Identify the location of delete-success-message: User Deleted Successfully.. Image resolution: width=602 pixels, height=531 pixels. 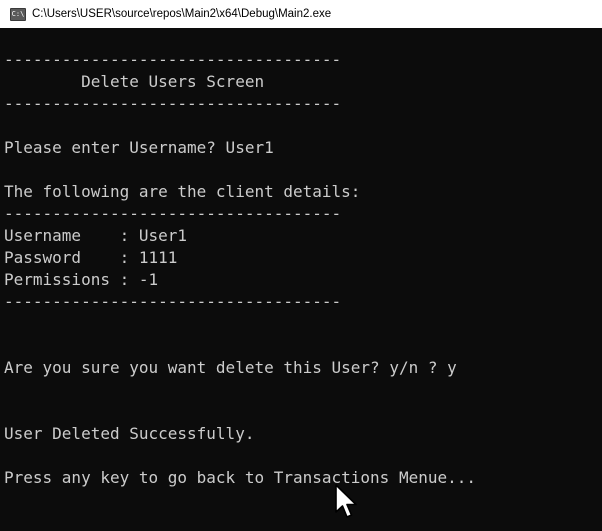
(129, 433).